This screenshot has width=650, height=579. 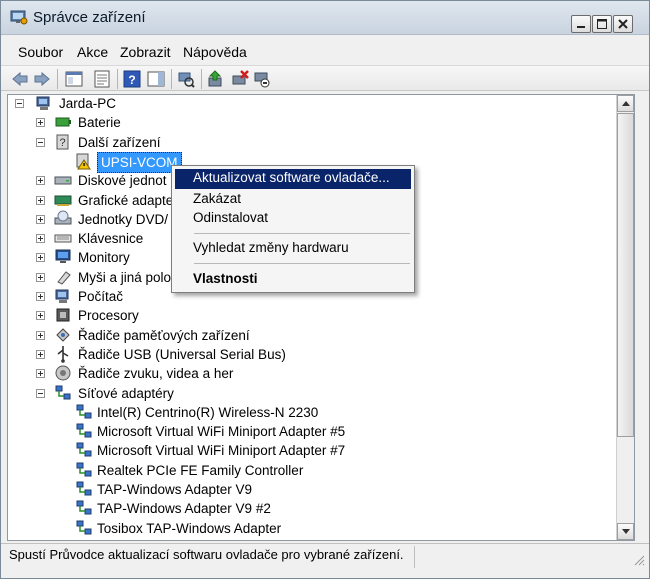 I want to click on maximize-icon, so click(x=602, y=24).